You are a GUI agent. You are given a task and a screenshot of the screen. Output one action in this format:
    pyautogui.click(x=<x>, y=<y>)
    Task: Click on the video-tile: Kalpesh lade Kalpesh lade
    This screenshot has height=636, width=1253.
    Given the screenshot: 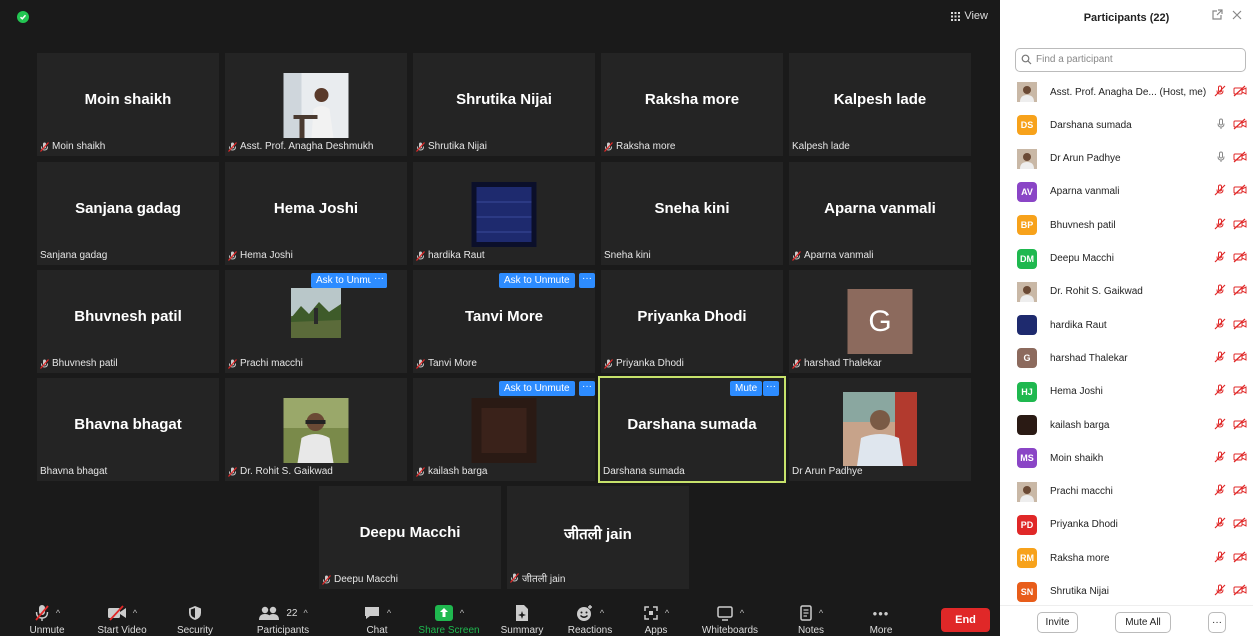 What is the action you would take?
    pyautogui.click(x=880, y=104)
    